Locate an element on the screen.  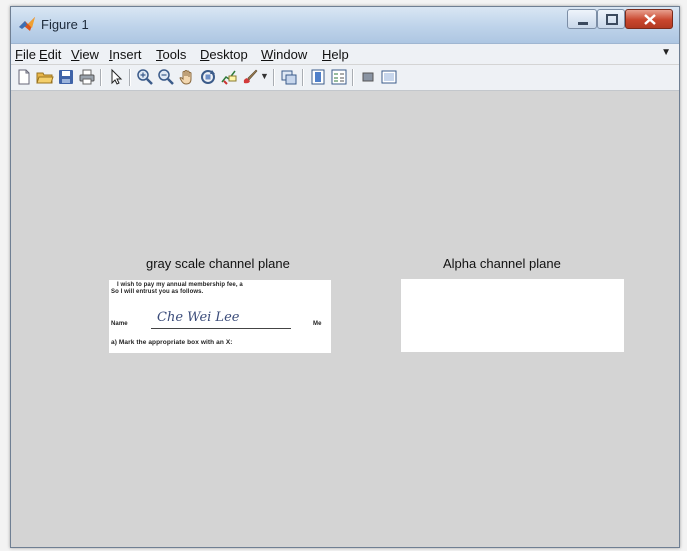
menu-file: File is located at coordinates (25, 54).